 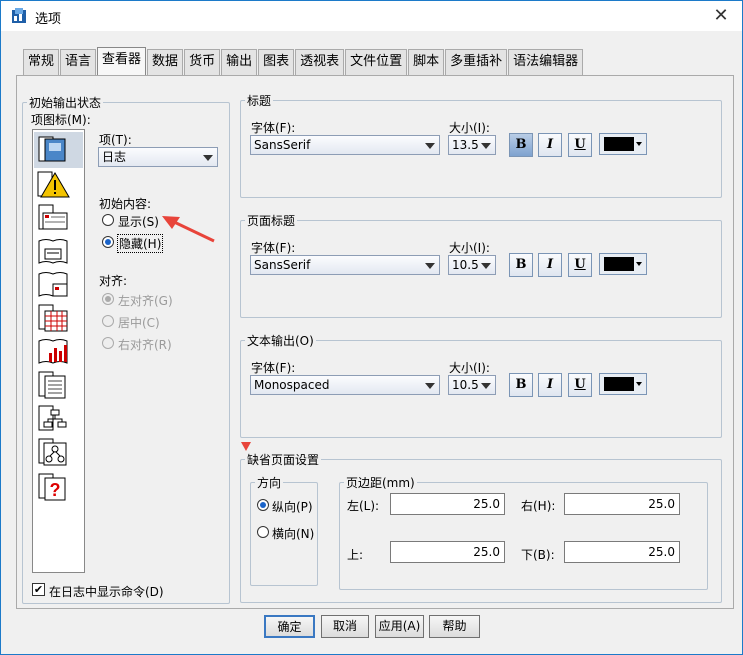 I want to click on page-title-legend: 页面标题, so click(x=271, y=221).